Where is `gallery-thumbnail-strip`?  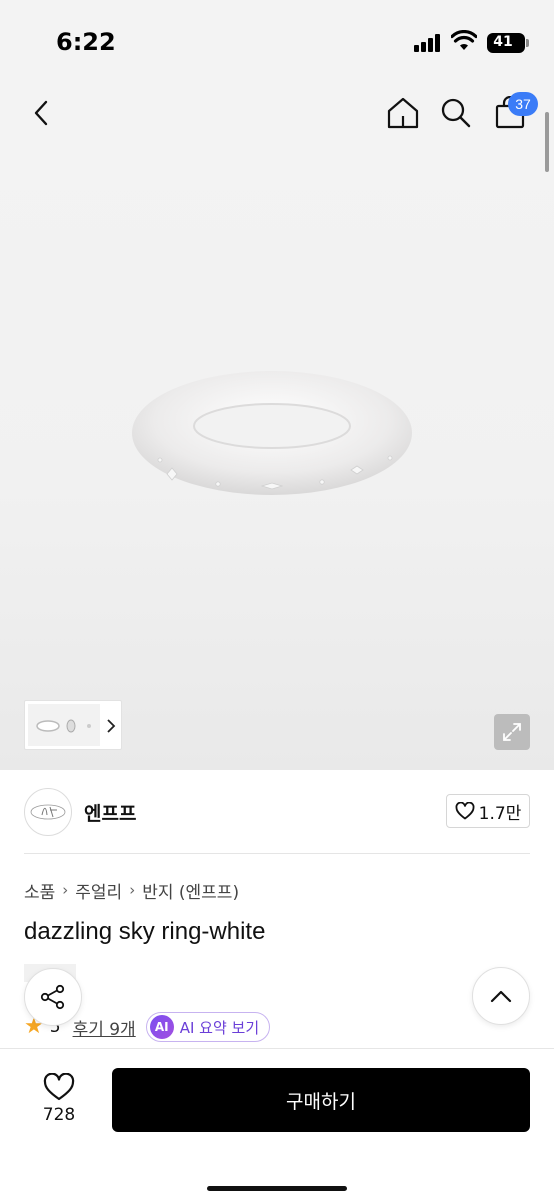 gallery-thumbnail-strip is located at coordinates (73, 725).